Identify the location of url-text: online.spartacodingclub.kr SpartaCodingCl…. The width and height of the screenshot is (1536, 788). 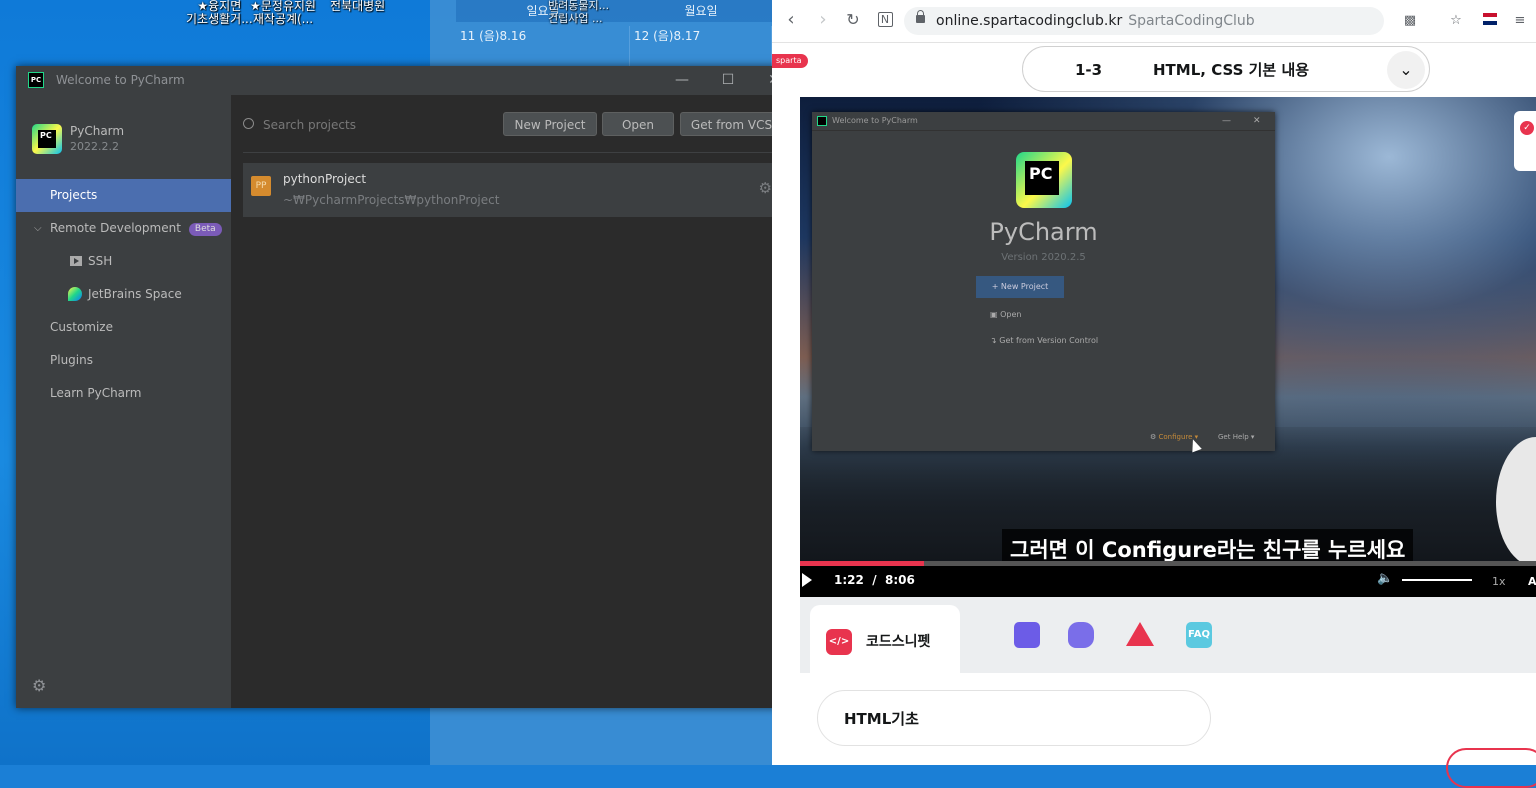
(1095, 21).